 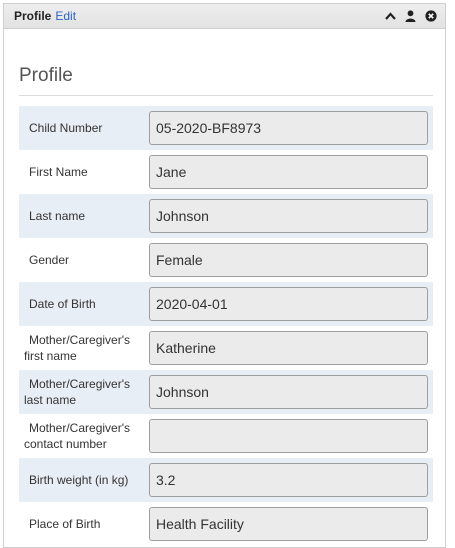 I want to click on header-icons, so click(x=410, y=16).